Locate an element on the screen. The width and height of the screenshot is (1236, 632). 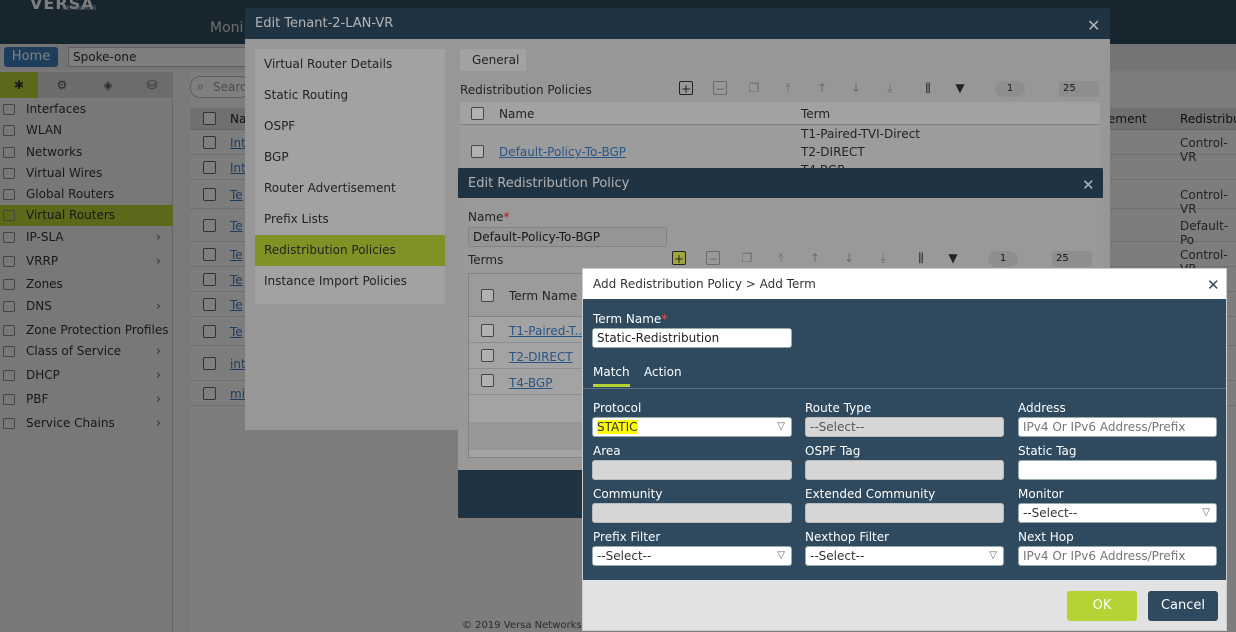
term-name-label: Term Name* is located at coordinates (630, 319).